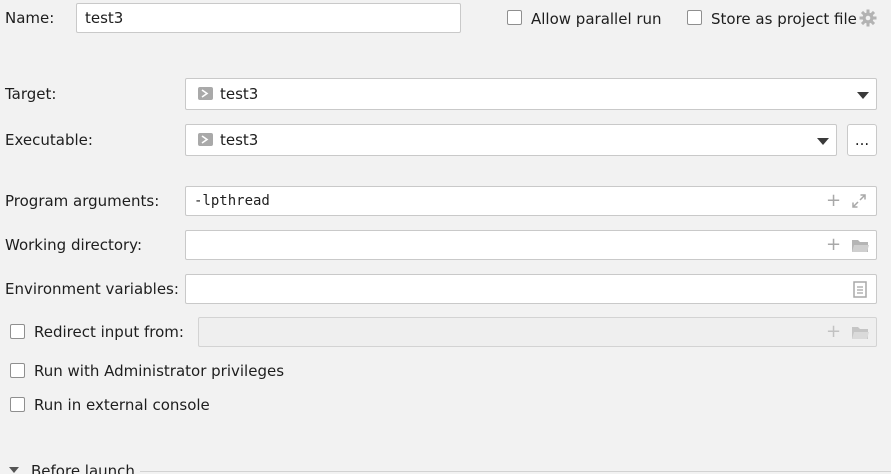 The height and width of the screenshot is (474, 891). I want to click on redirect-input-field: +, so click(537, 332).